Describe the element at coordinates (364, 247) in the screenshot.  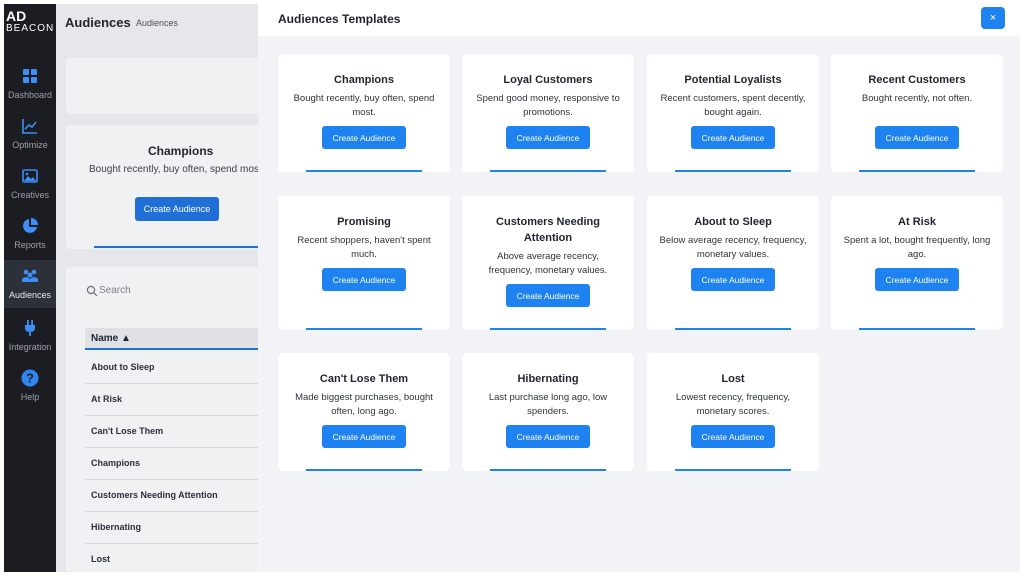
I see `template-card-desc: Recent shoppers, haven't spent much.` at that location.